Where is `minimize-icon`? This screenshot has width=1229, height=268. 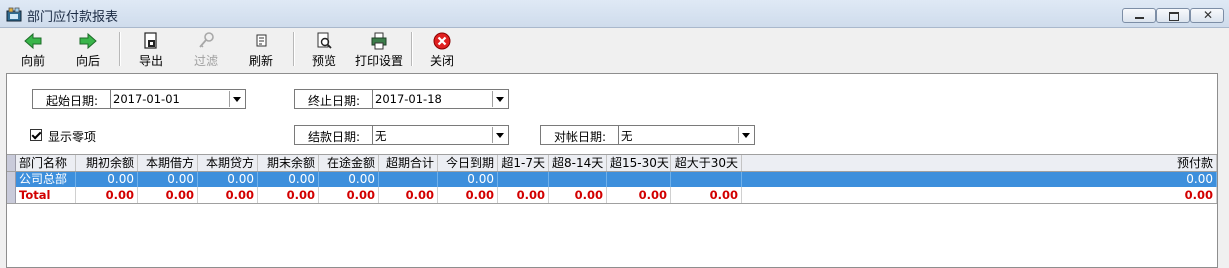 minimize-icon is located at coordinates (1139, 18).